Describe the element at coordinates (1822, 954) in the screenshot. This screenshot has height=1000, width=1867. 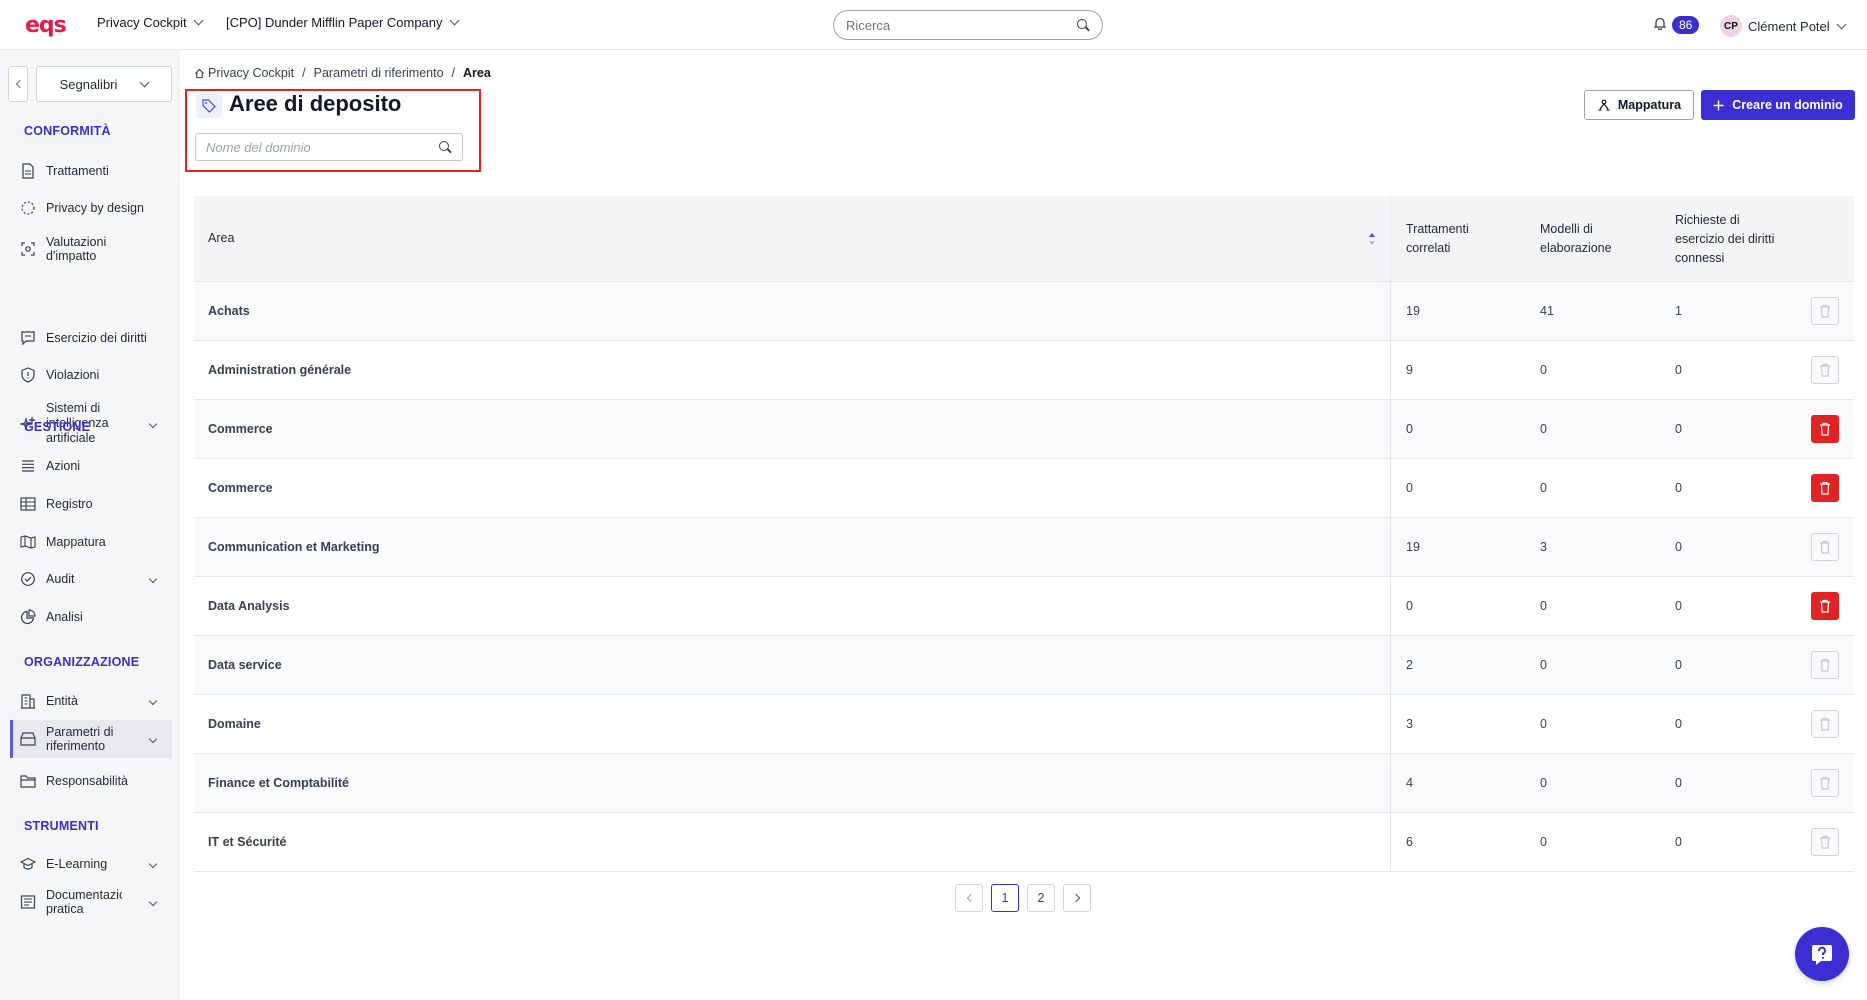
I see `help-chat-button` at that location.